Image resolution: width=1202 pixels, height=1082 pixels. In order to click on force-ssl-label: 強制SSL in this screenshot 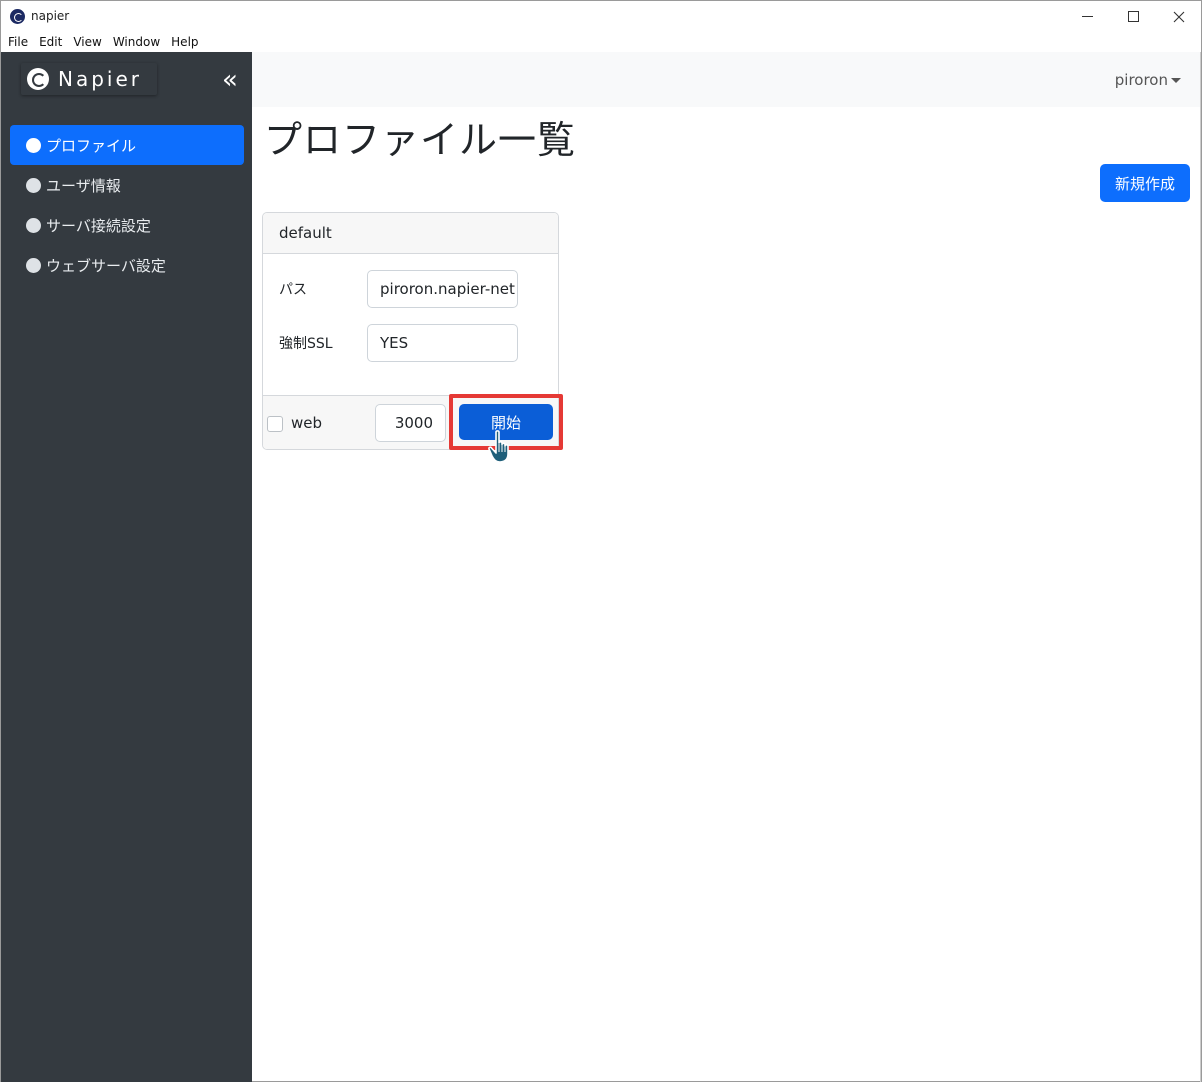, I will do `click(306, 344)`.